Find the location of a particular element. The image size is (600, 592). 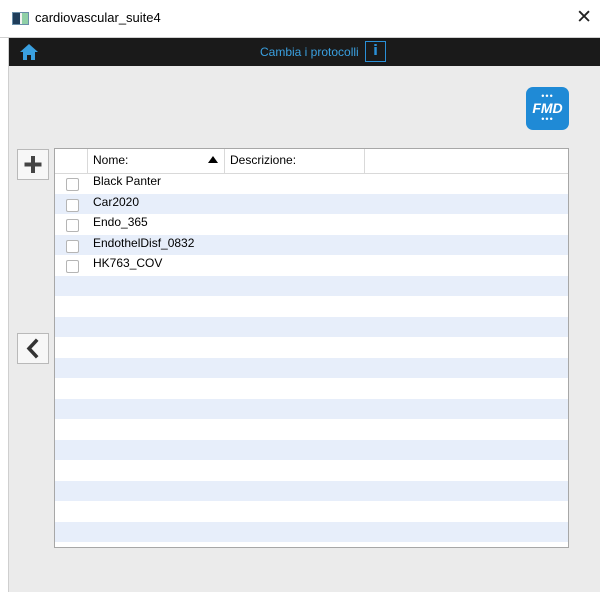

sort-ascending-icon is located at coordinates (213, 159).